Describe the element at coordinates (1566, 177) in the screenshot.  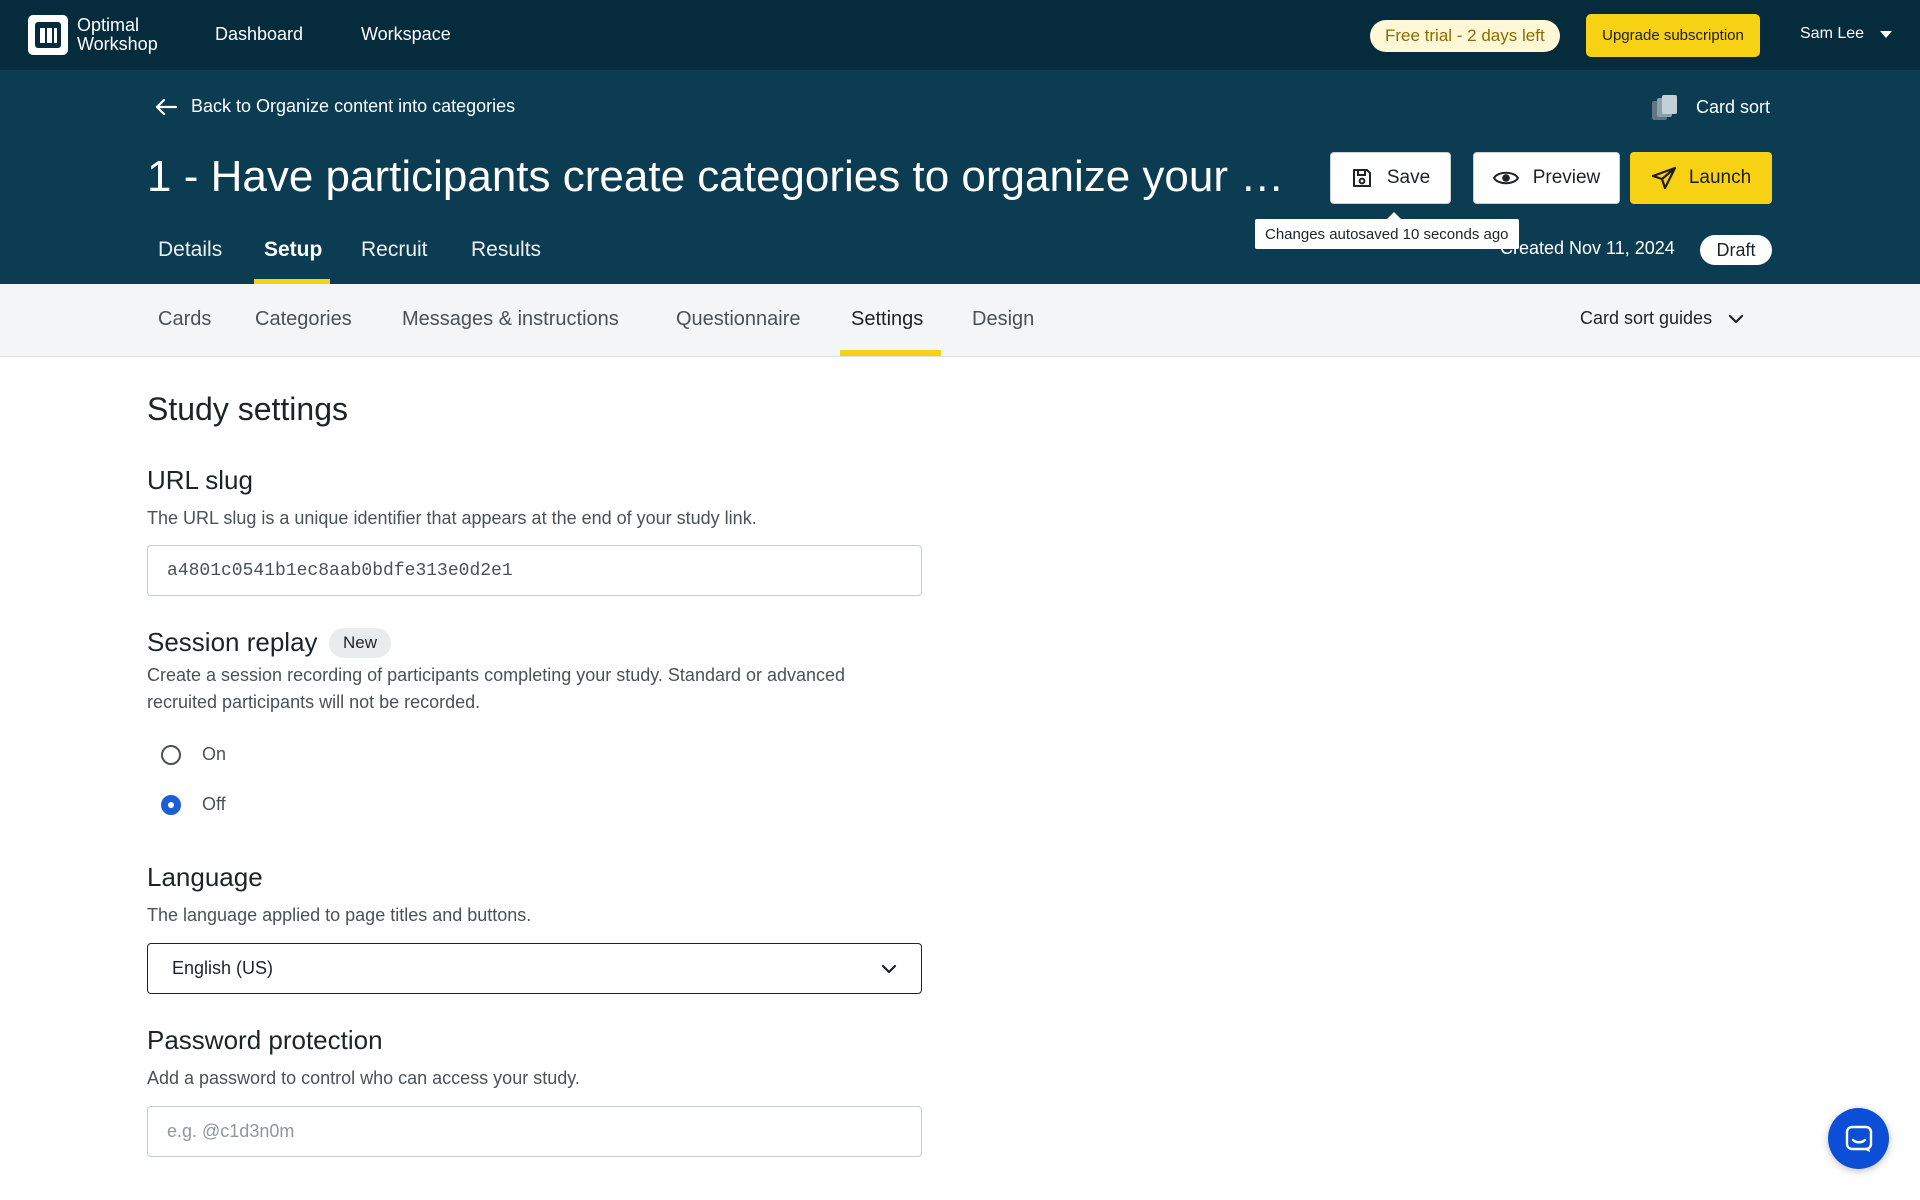
I see `preview-label: Preview` at that location.